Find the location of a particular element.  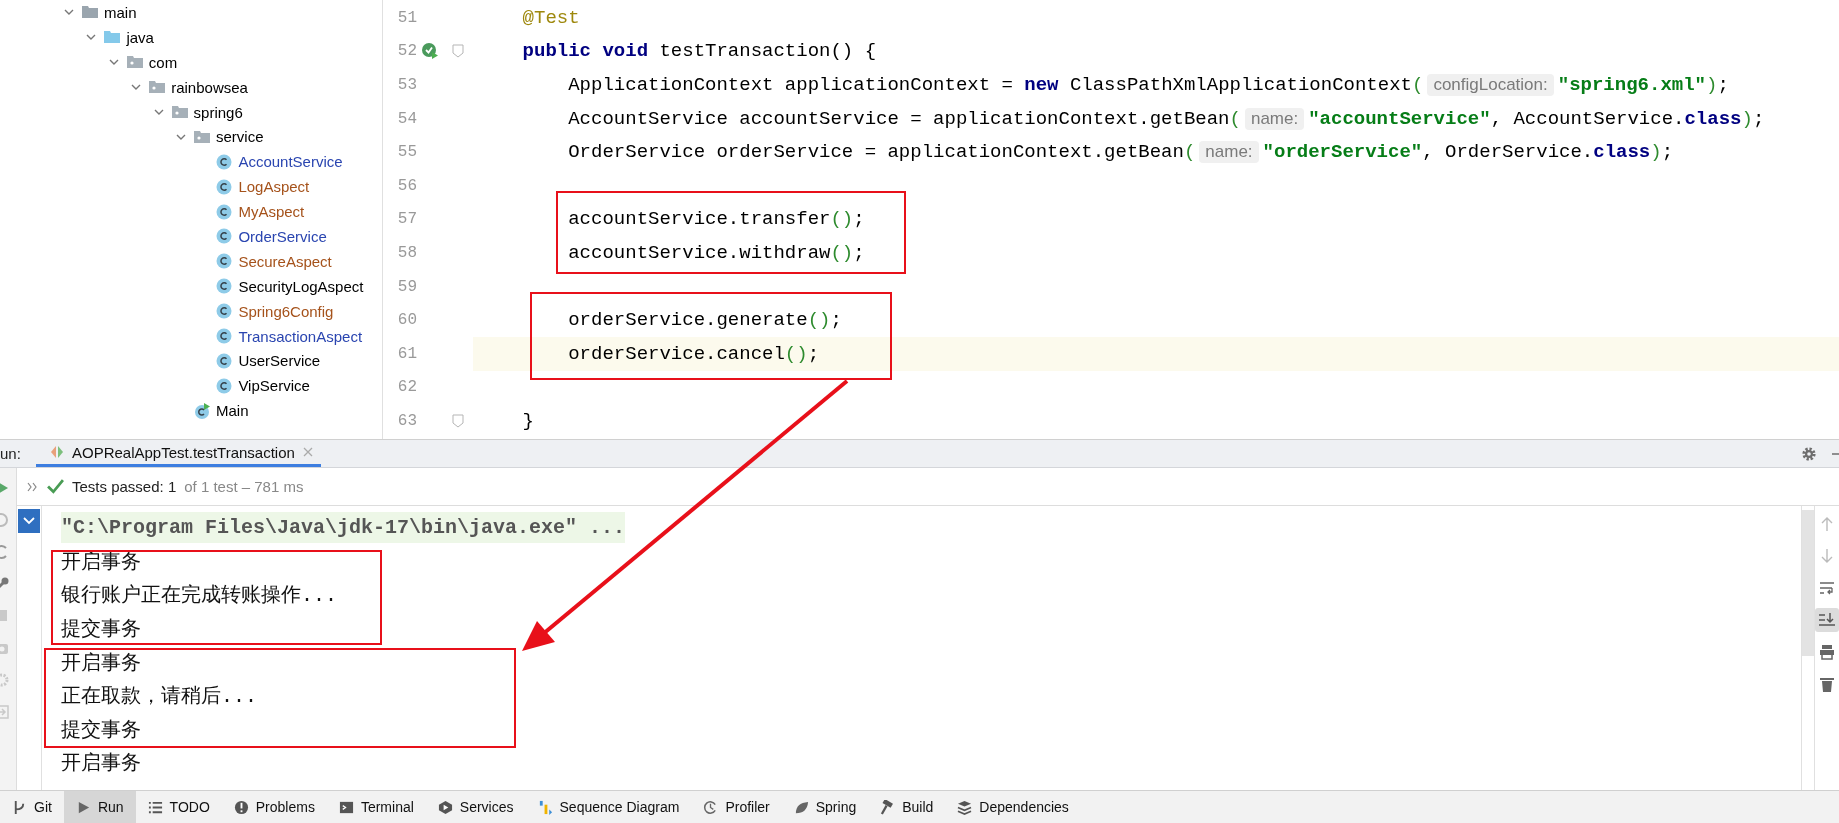

tool-window-button: Spring is located at coordinates (825, 807).